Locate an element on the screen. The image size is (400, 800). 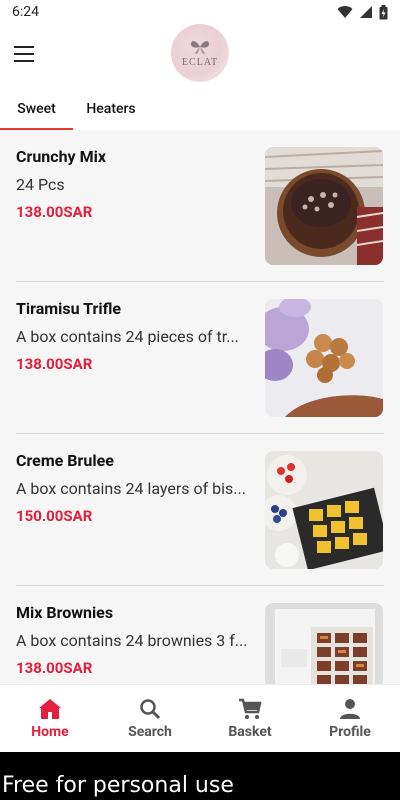
brand-logo: ECLAT is located at coordinates (200, 53).